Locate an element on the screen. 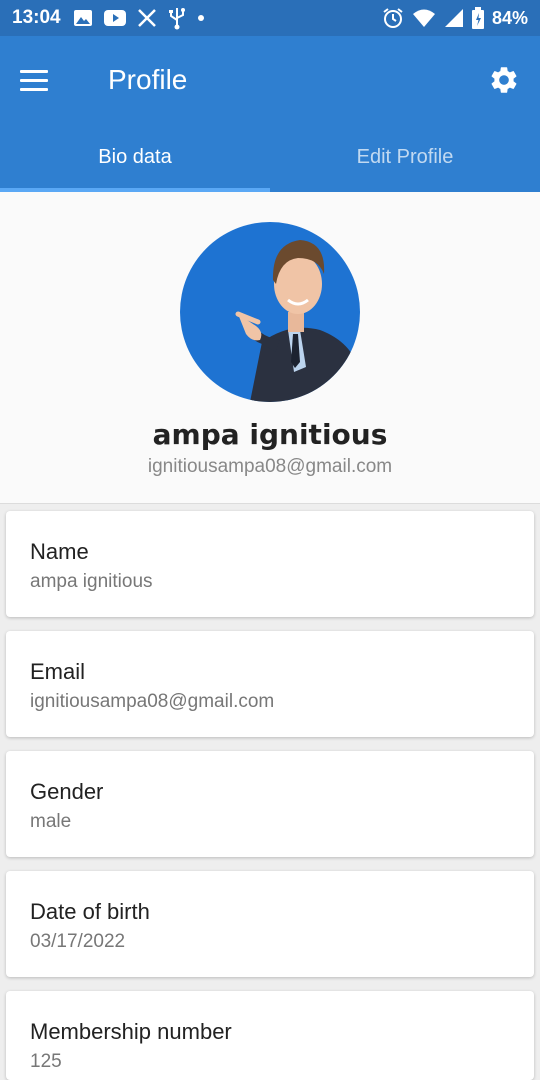 The image size is (540, 1080). field-value: 03/17/2022 is located at coordinates (78, 941).